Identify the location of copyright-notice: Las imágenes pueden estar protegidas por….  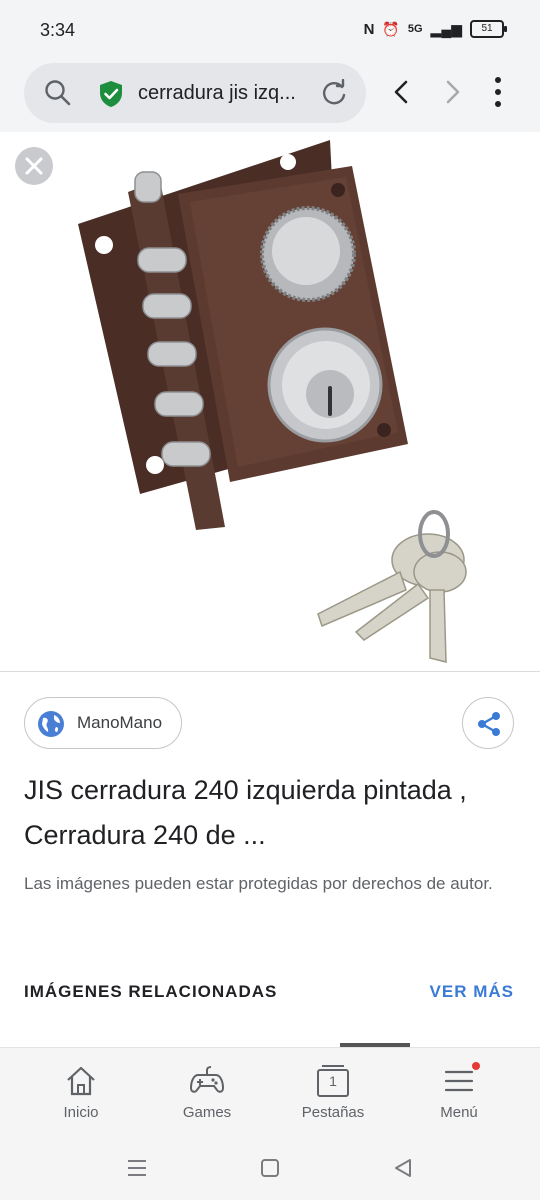
(258, 883).